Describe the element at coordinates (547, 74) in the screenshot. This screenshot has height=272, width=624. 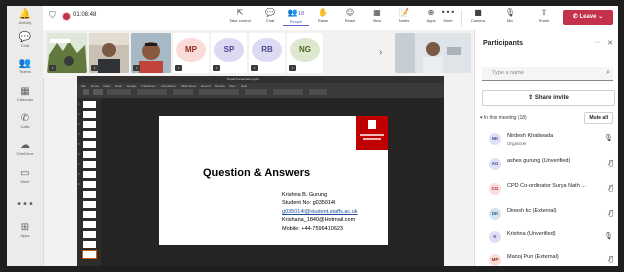
I see `search-input: Type a name ⌕` at that location.